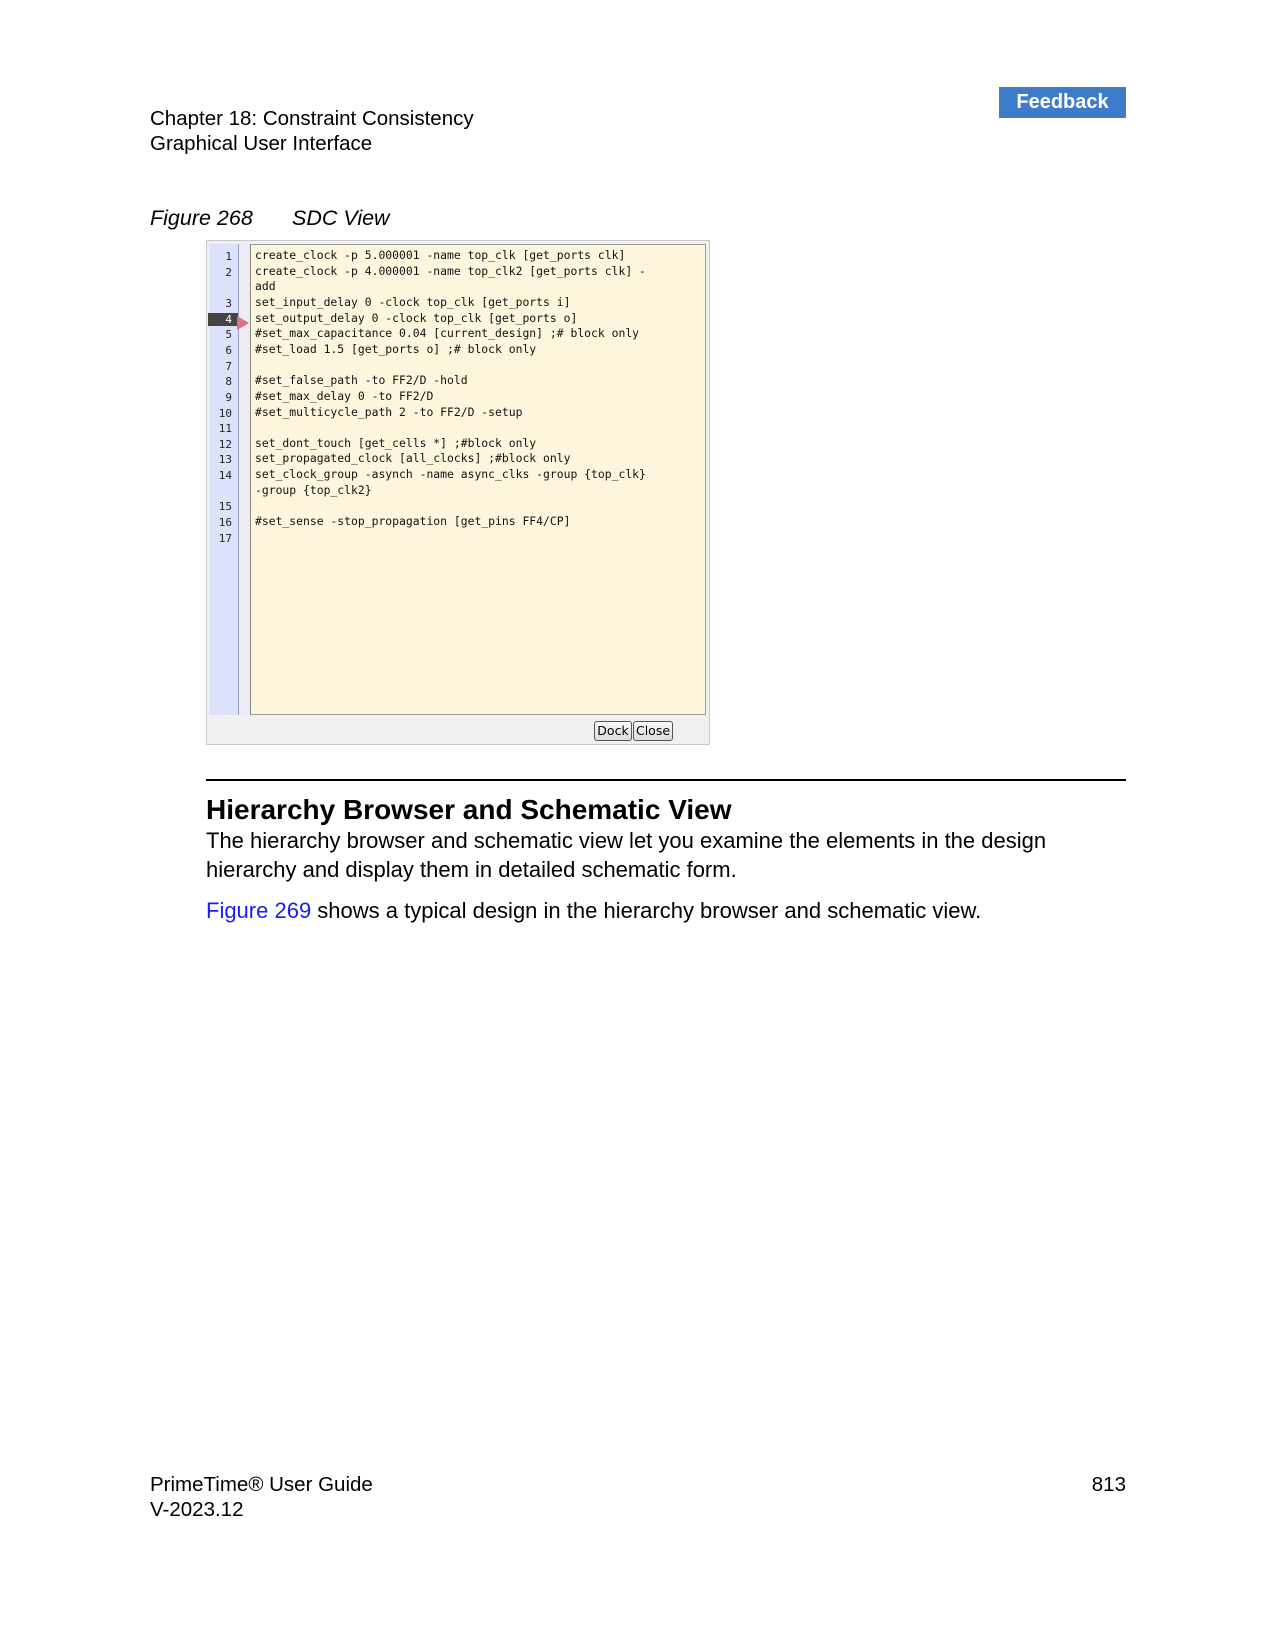  Describe the element at coordinates (225, 429) in the screenshot. I see `line-number: 11` at that location.